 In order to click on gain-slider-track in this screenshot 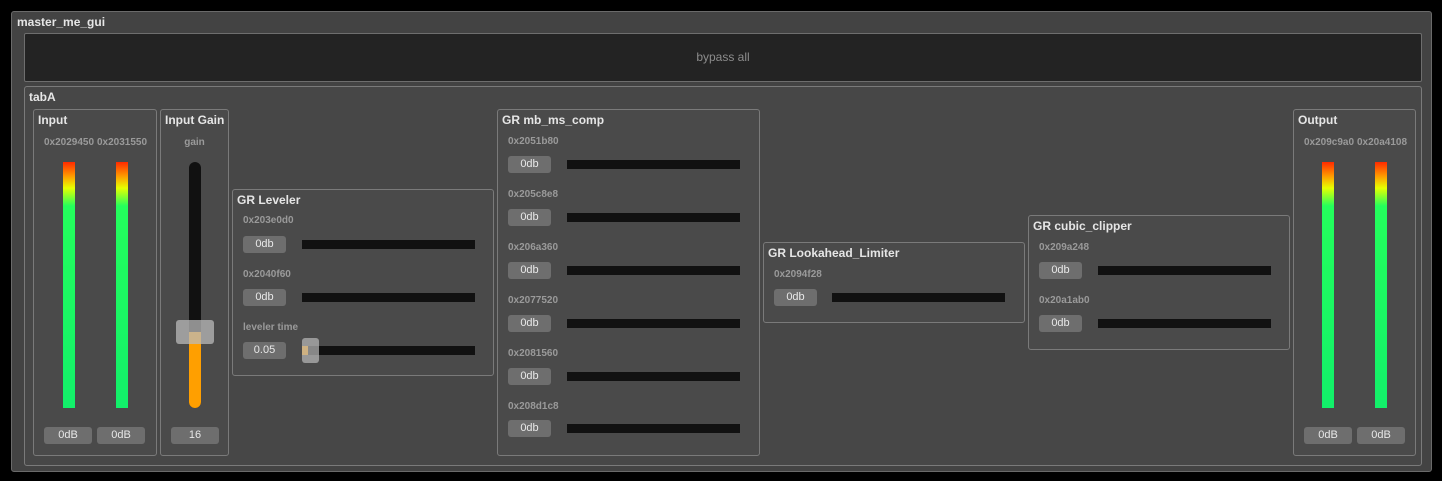, I will do `click(195, 285)`.